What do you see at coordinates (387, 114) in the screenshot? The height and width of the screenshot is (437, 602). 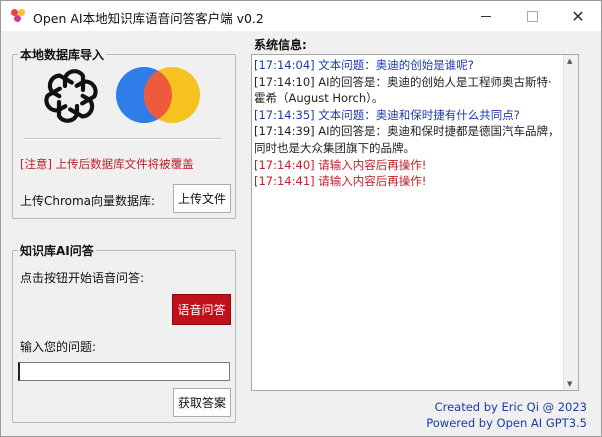 I see `log-line: [17:14:35] 文本问题：奥迪和保时捷有什么共同点?` at bounding box center [387, 114].